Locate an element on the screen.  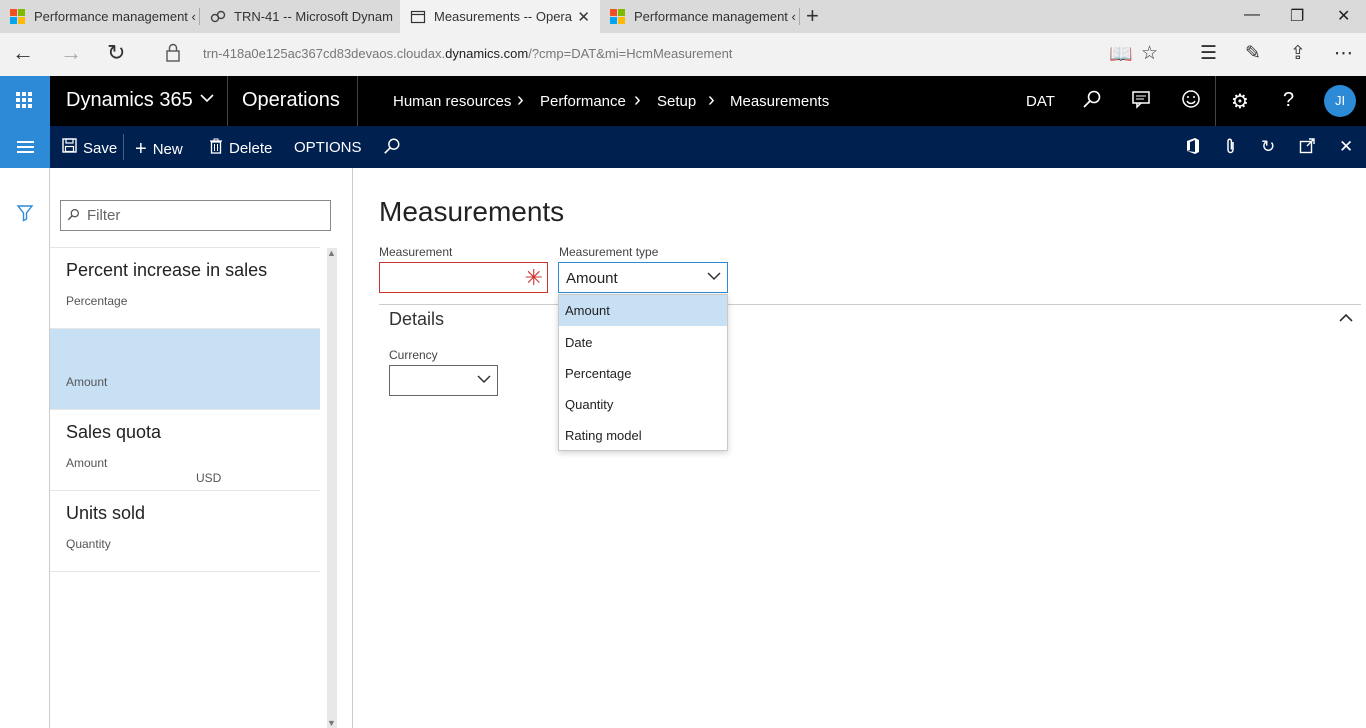
options-tab: OPTIONS is located at coordinates (328, 147).